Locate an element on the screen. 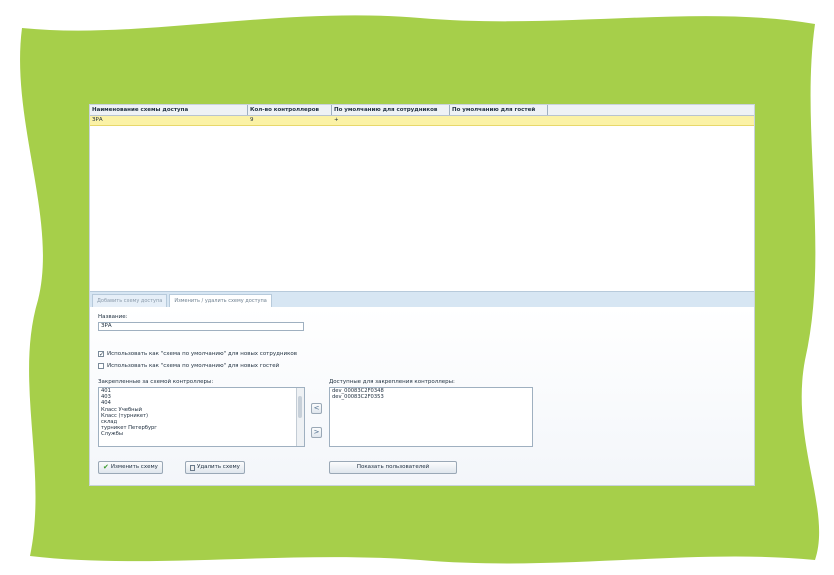  edit-scheme-button: ✔ Изменить схему is located at coordinates (130, 467).